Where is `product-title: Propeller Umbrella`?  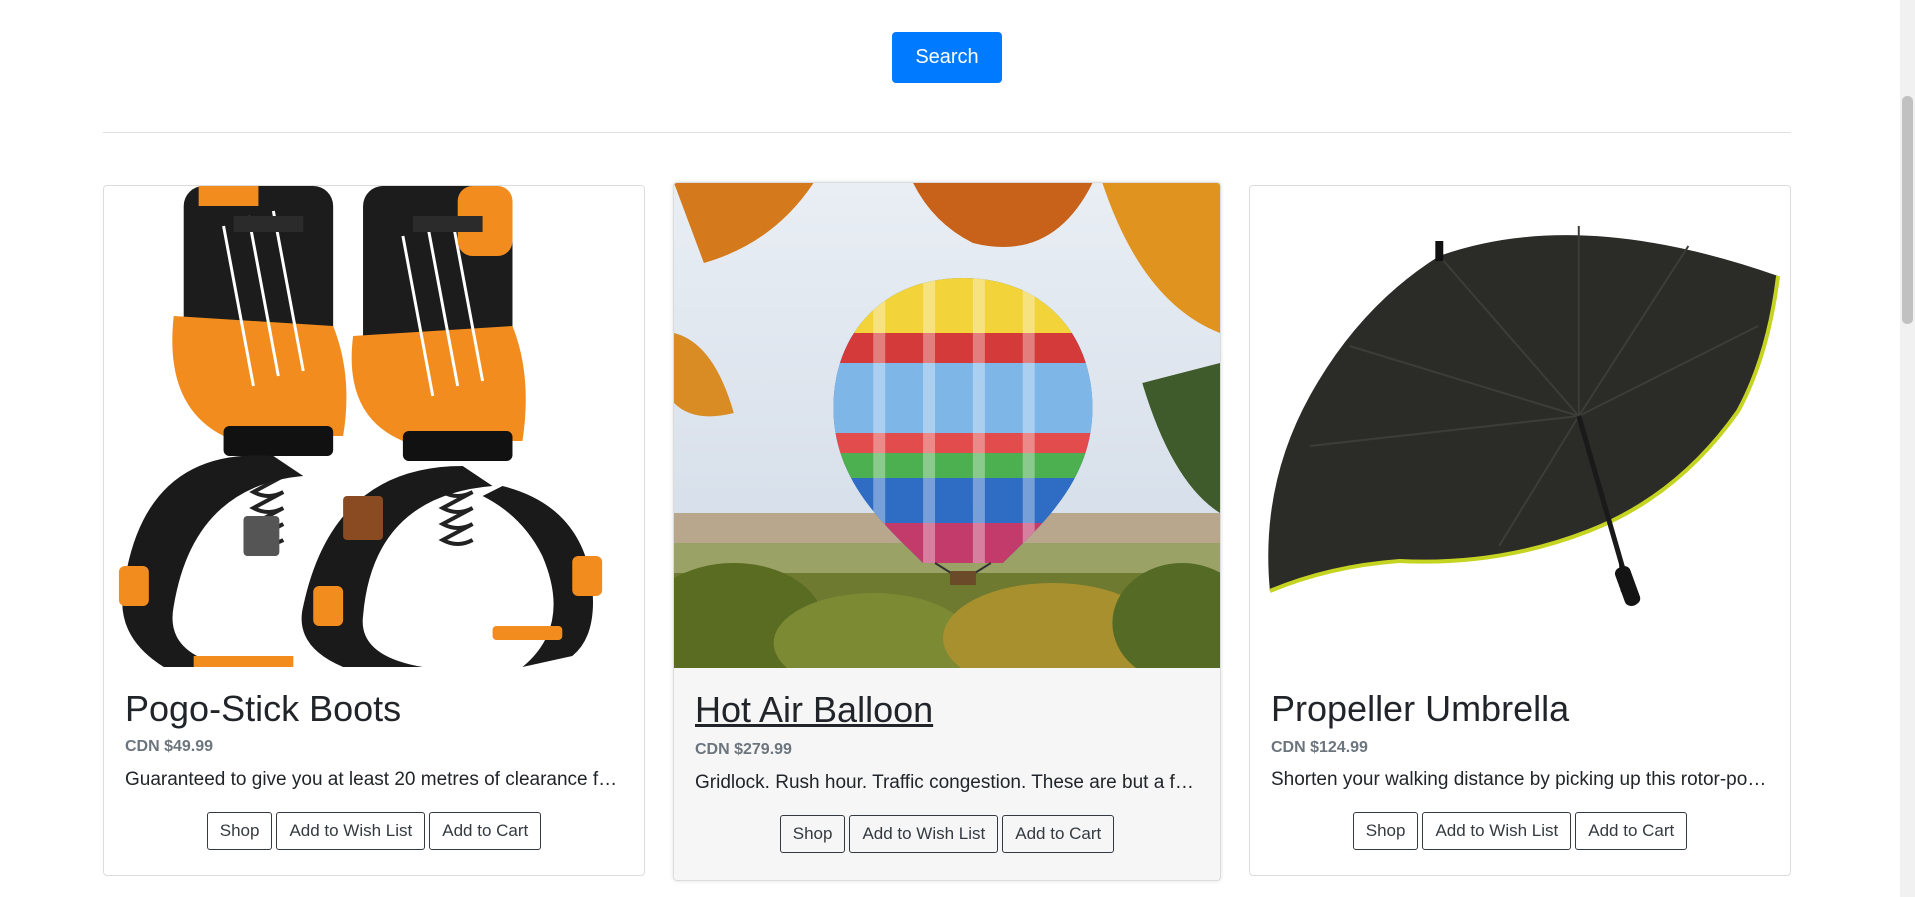 product-title: Propeller Umbrella is located at coordinates (1420, 709).